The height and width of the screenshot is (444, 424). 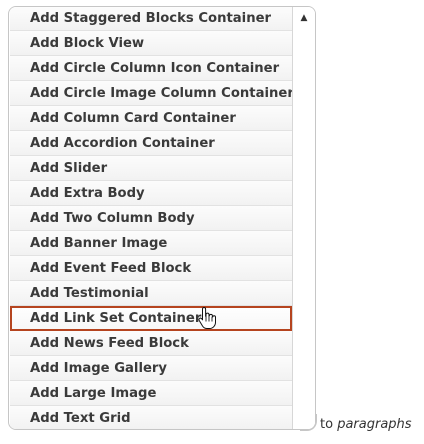 I want to click on add-to-paragraphs-text: to paragraphs, so click(x=366, y=424).